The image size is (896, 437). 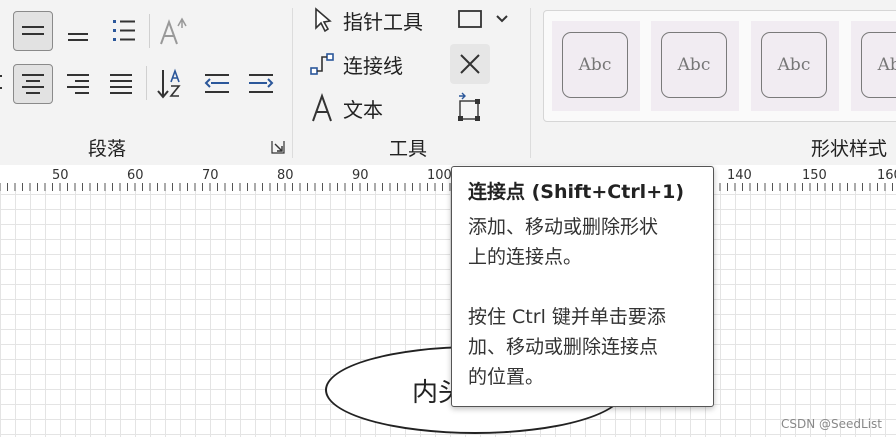 What do you see at coordinates (360, 175) in the screenshot?
I see `ruler-number: 90` at bounding box center [360, 175].